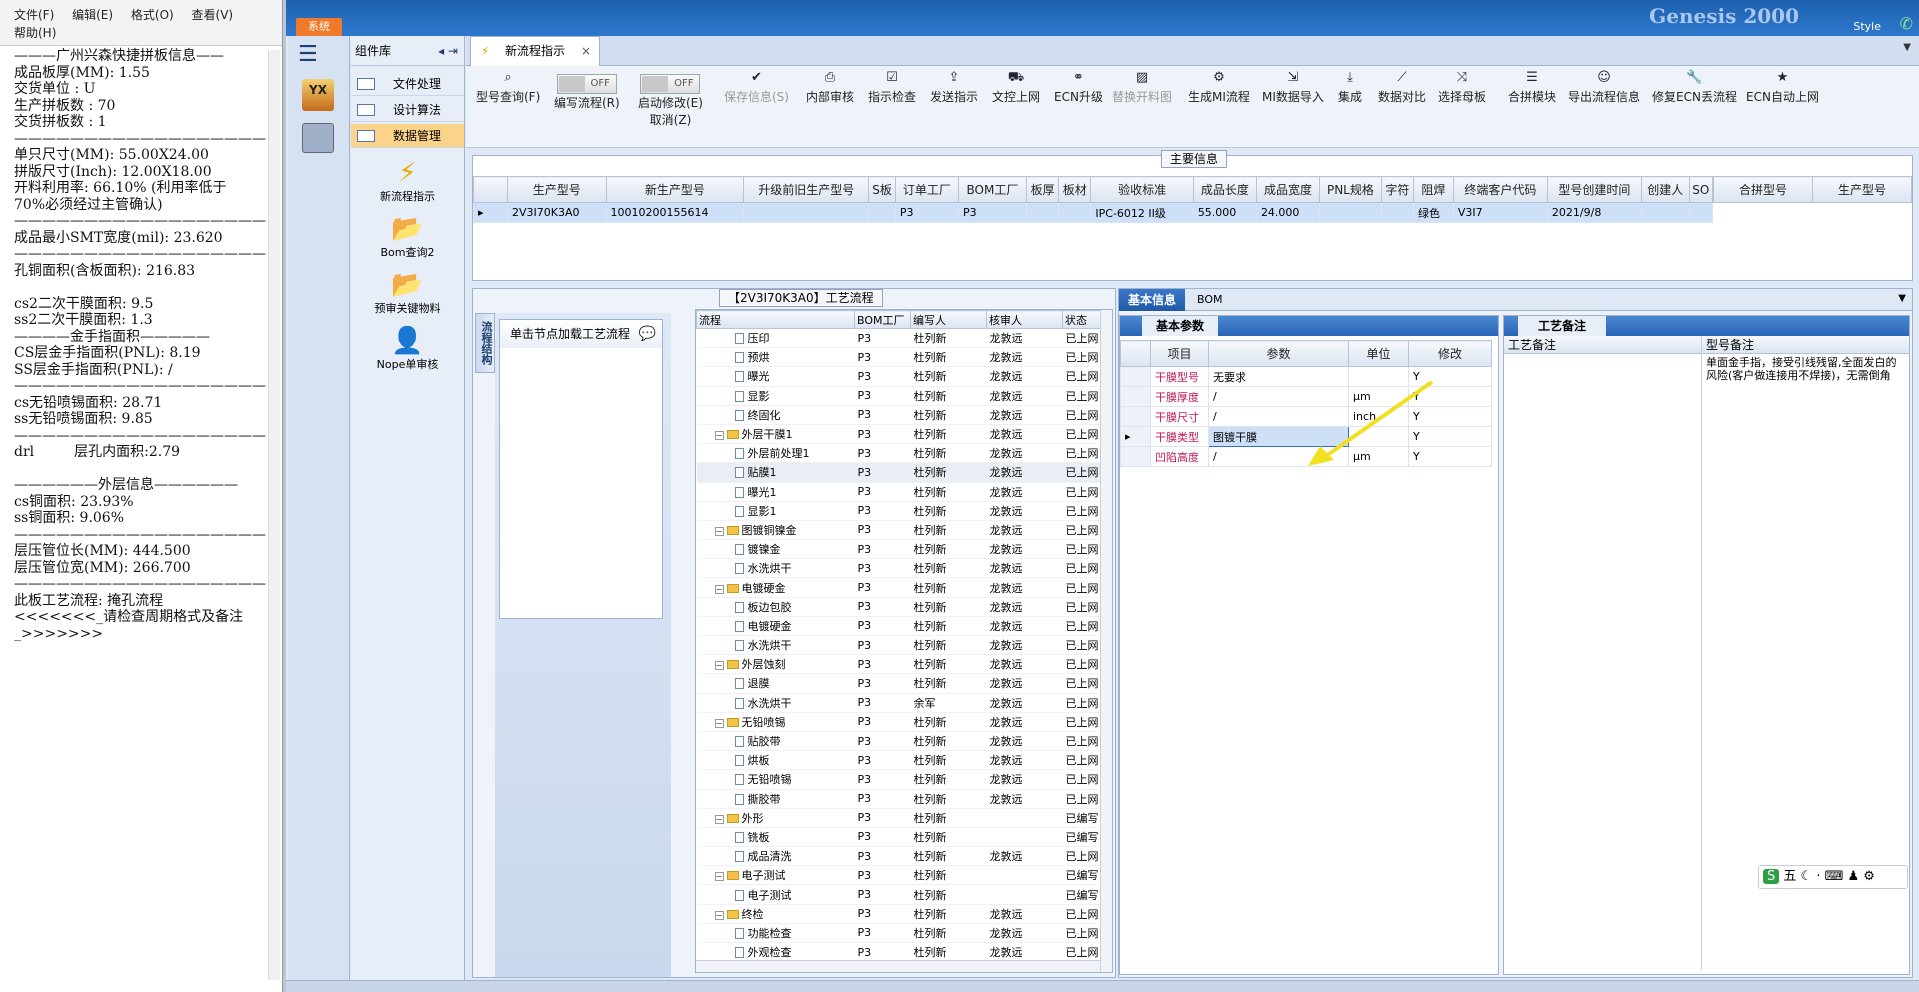 The image size is (1919, 992). Describe the element at coordinates (775, 530) in the screenshot. I see `tree-node: − 图镀铜镍金` at that location.